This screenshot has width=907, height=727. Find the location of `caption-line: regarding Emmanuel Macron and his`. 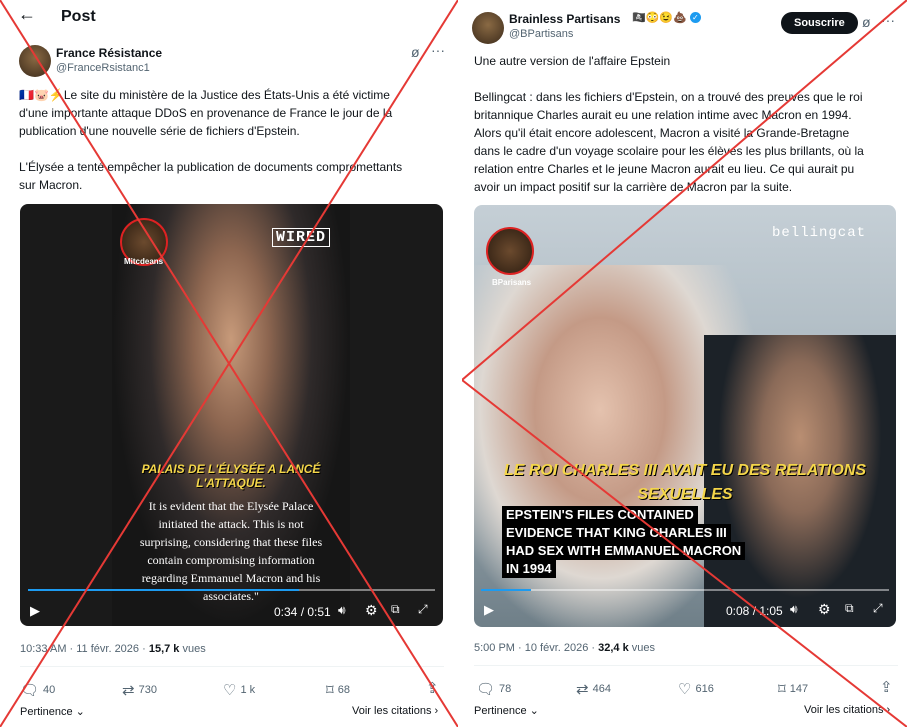

caption-line: regarding Emmanuel Macron and his is located at coordinates (231, 578).